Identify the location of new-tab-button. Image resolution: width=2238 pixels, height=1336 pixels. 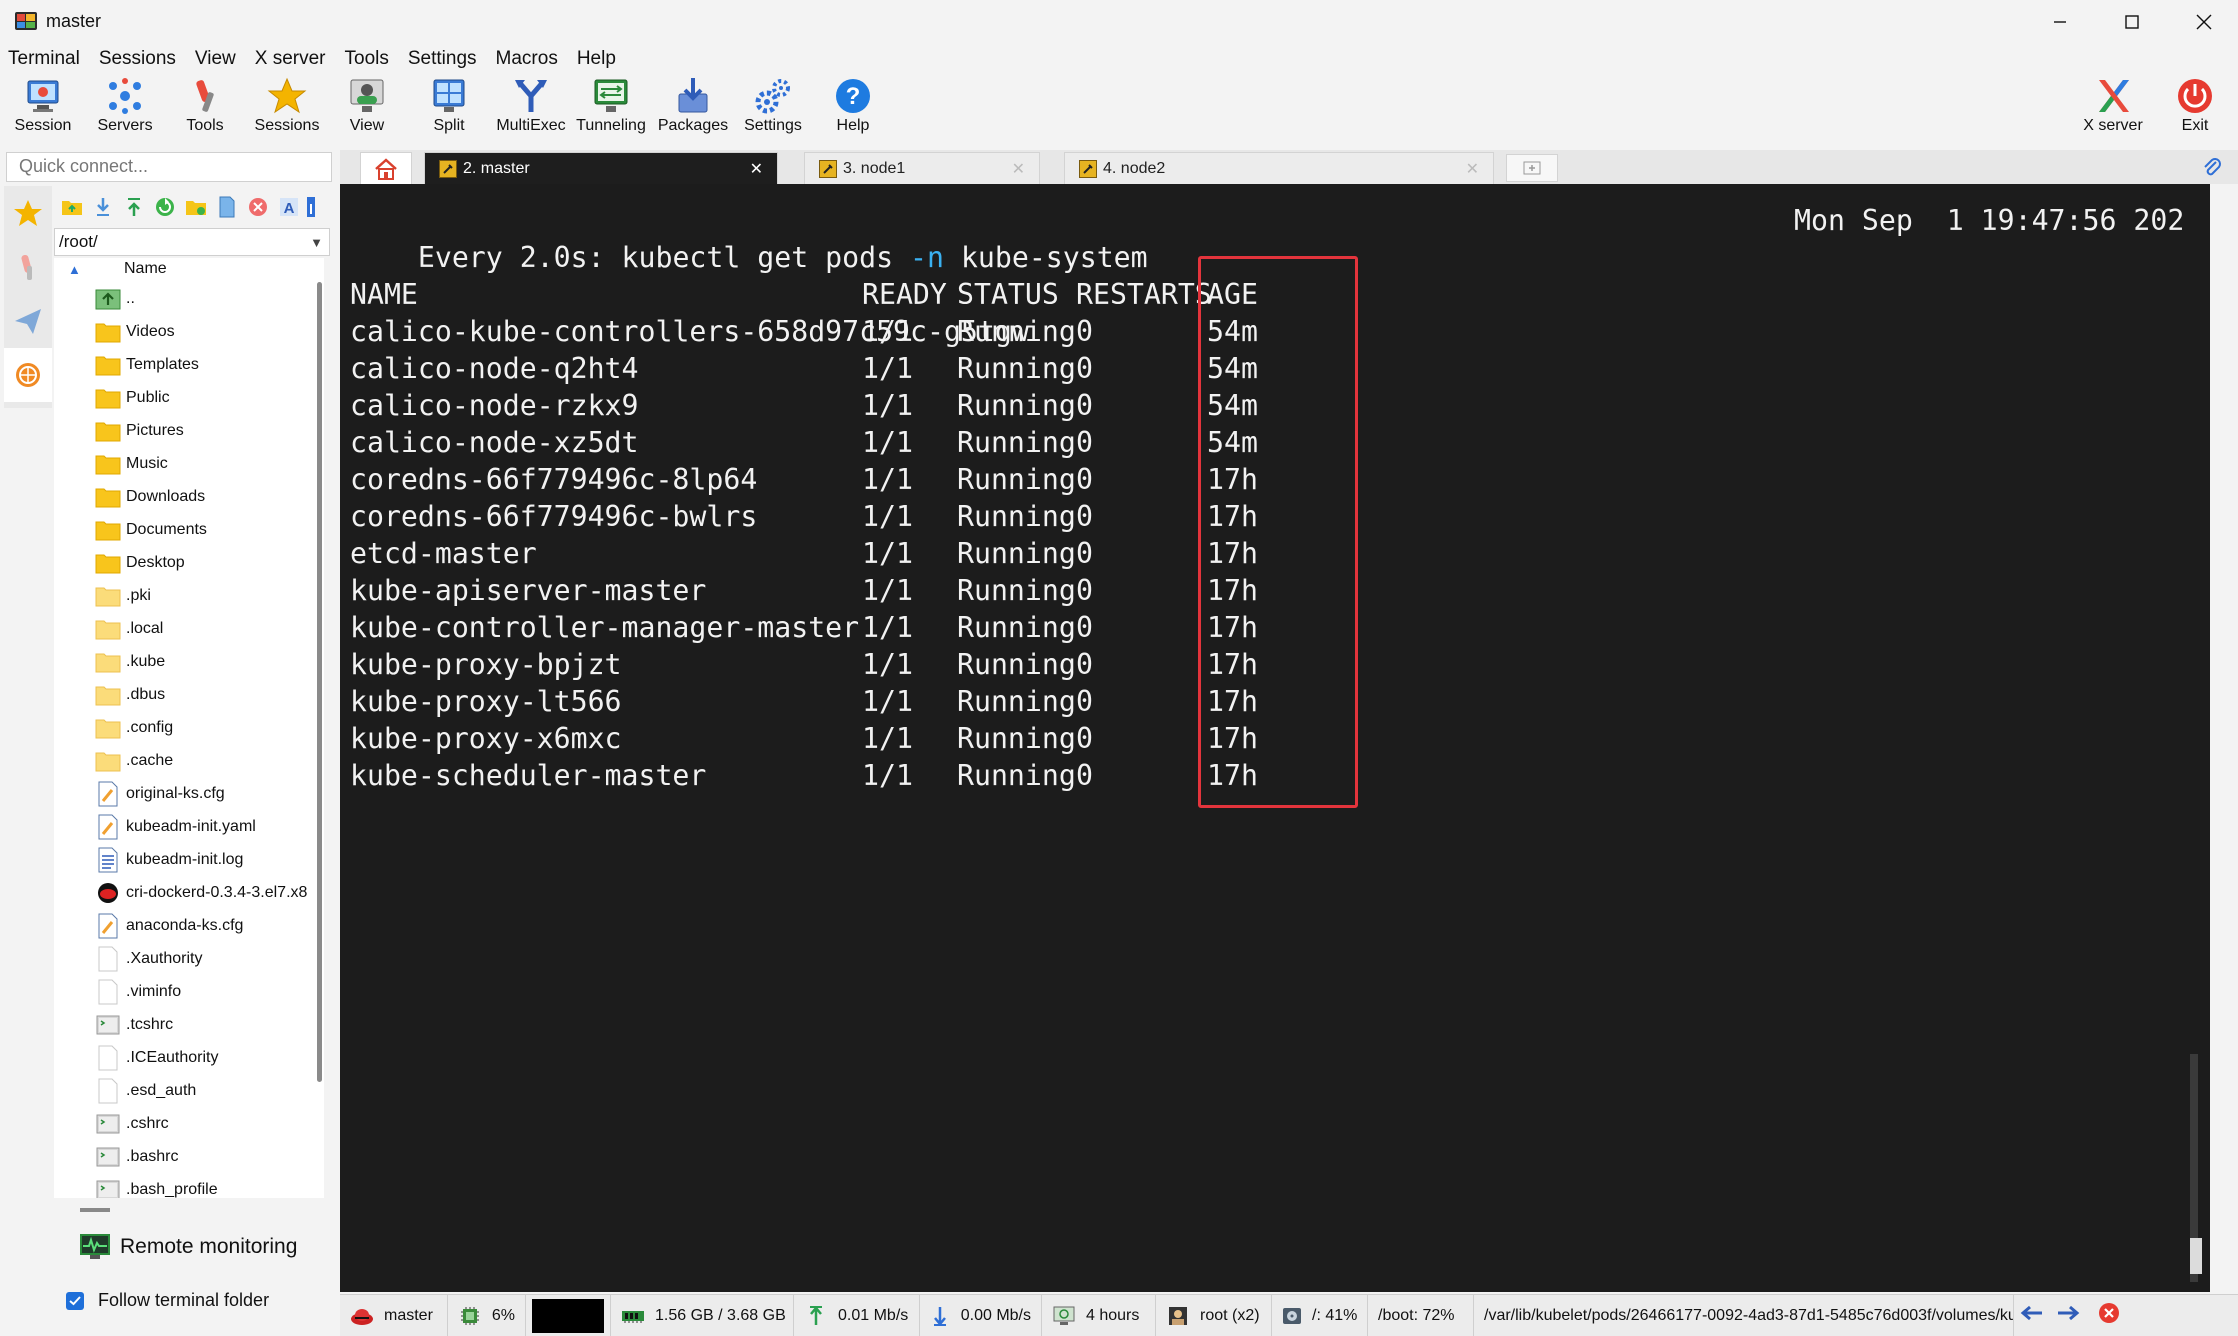
(1532, 168).